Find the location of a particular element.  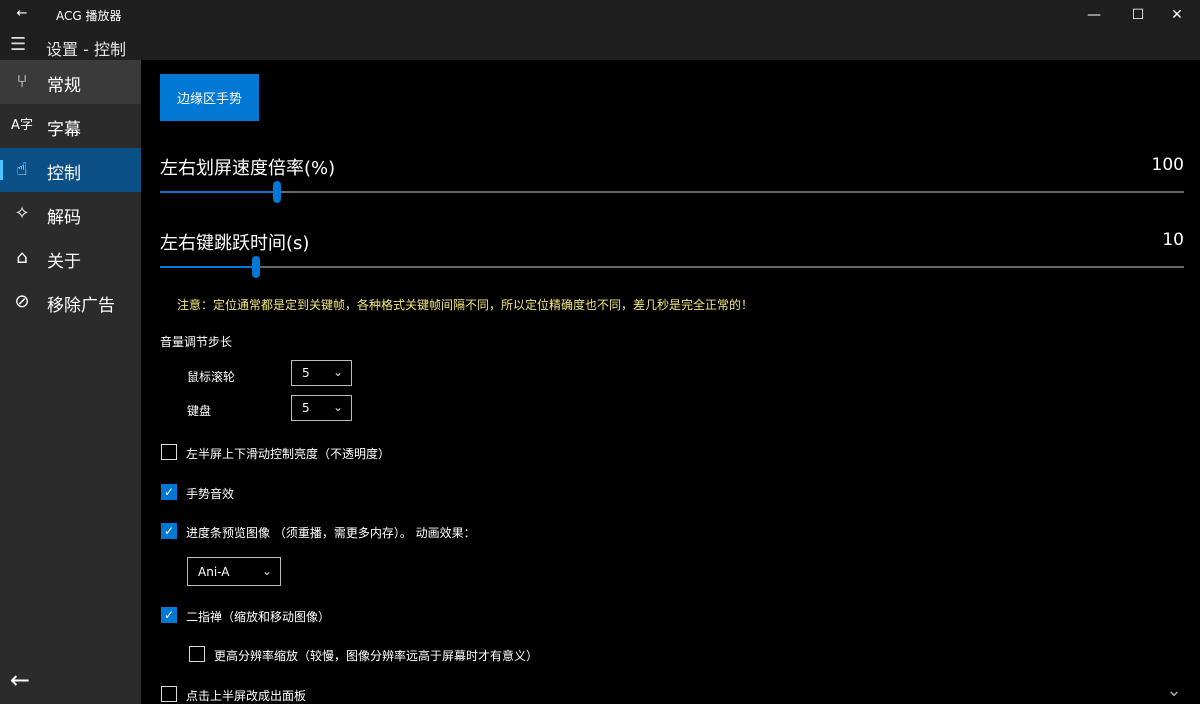

jump-time-label: 左右键跳跃时间(s) is located at coordinates (235, 243).